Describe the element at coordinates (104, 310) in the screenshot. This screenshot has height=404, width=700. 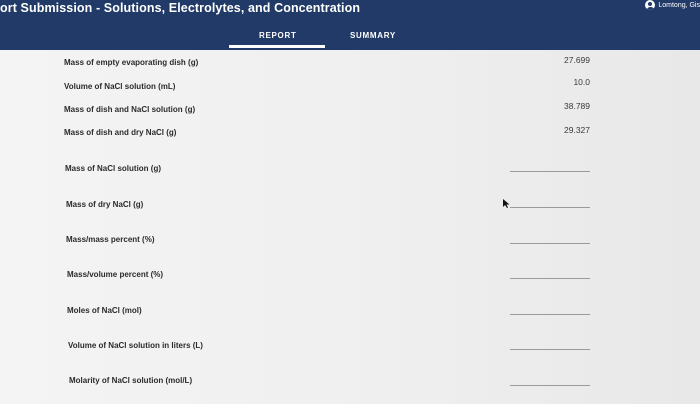
I see `label-moles-nacl: Moles of NaCl (mol)` at that location.